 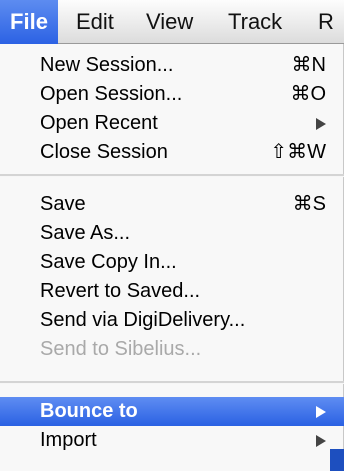 What do you see at coordinates (255, 22) in the screenshot?
I see `menu-track: Track` at bounding box center [255, 22].